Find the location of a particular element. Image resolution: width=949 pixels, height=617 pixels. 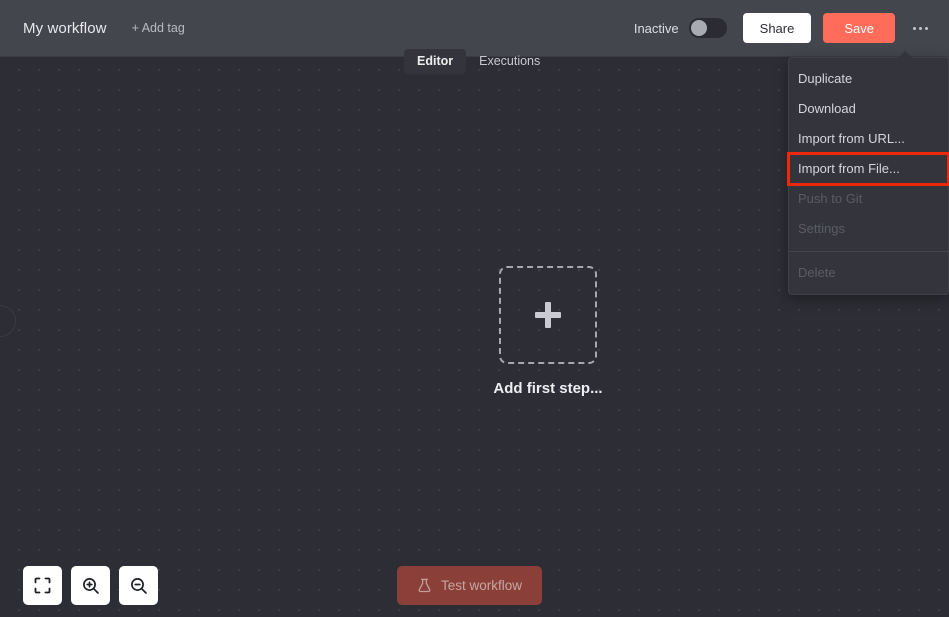

add-first-step-button is located at coordinates (548, 315).